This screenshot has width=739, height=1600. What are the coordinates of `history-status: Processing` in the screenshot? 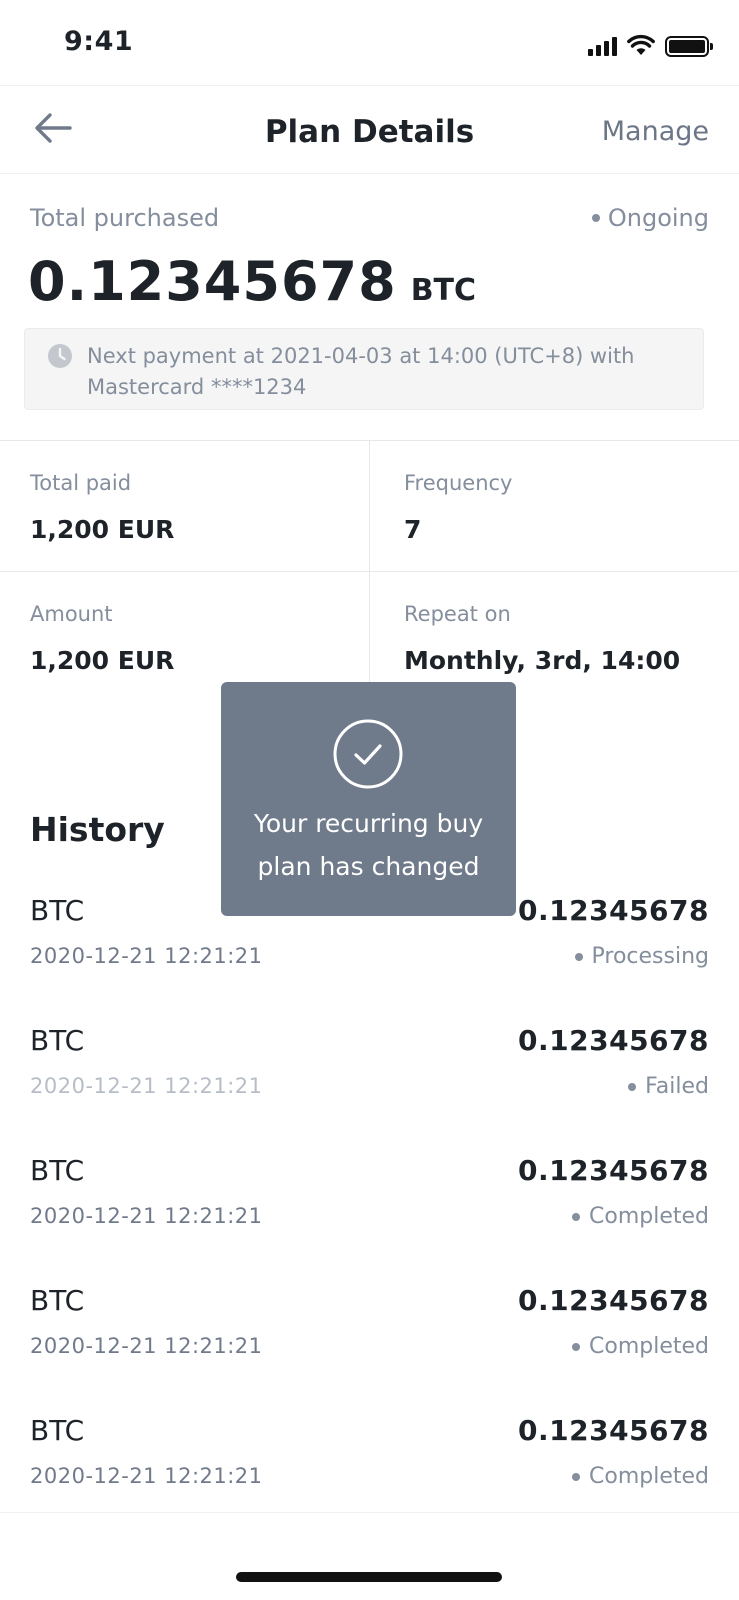 It's located at (641, 956).